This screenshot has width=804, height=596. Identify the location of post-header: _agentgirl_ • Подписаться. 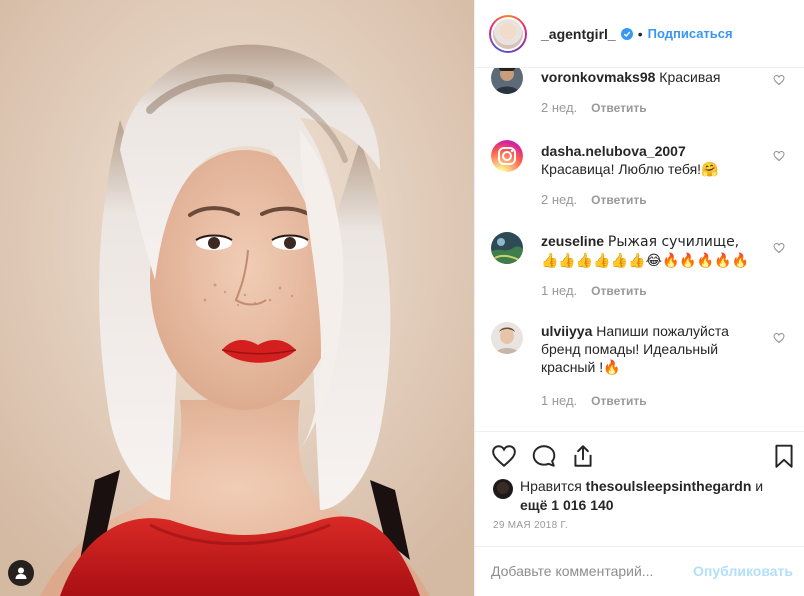
(639, 34).